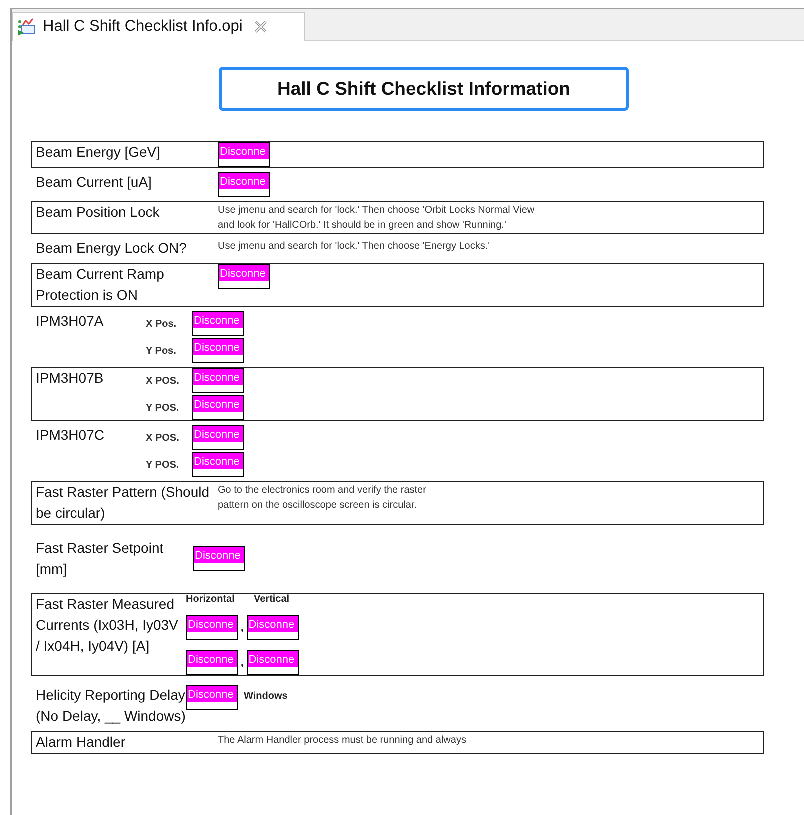 This screenshot has width=804, height=815. I want to click on close-icon, so click(260, 27).